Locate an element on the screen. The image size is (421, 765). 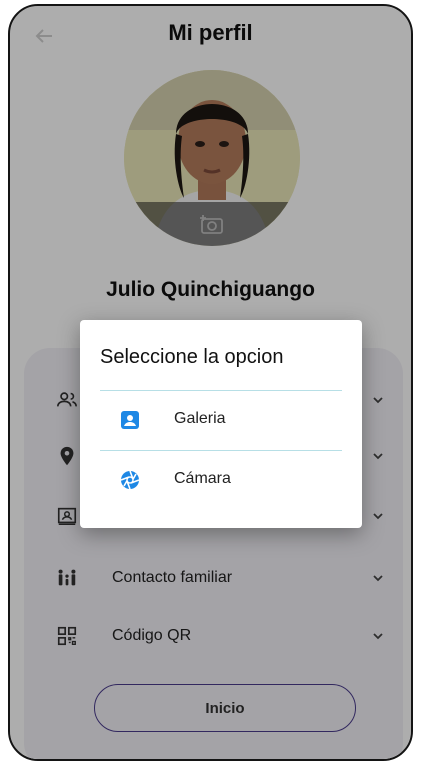
camera-option: Cámara is located at coordinates (221, 480).